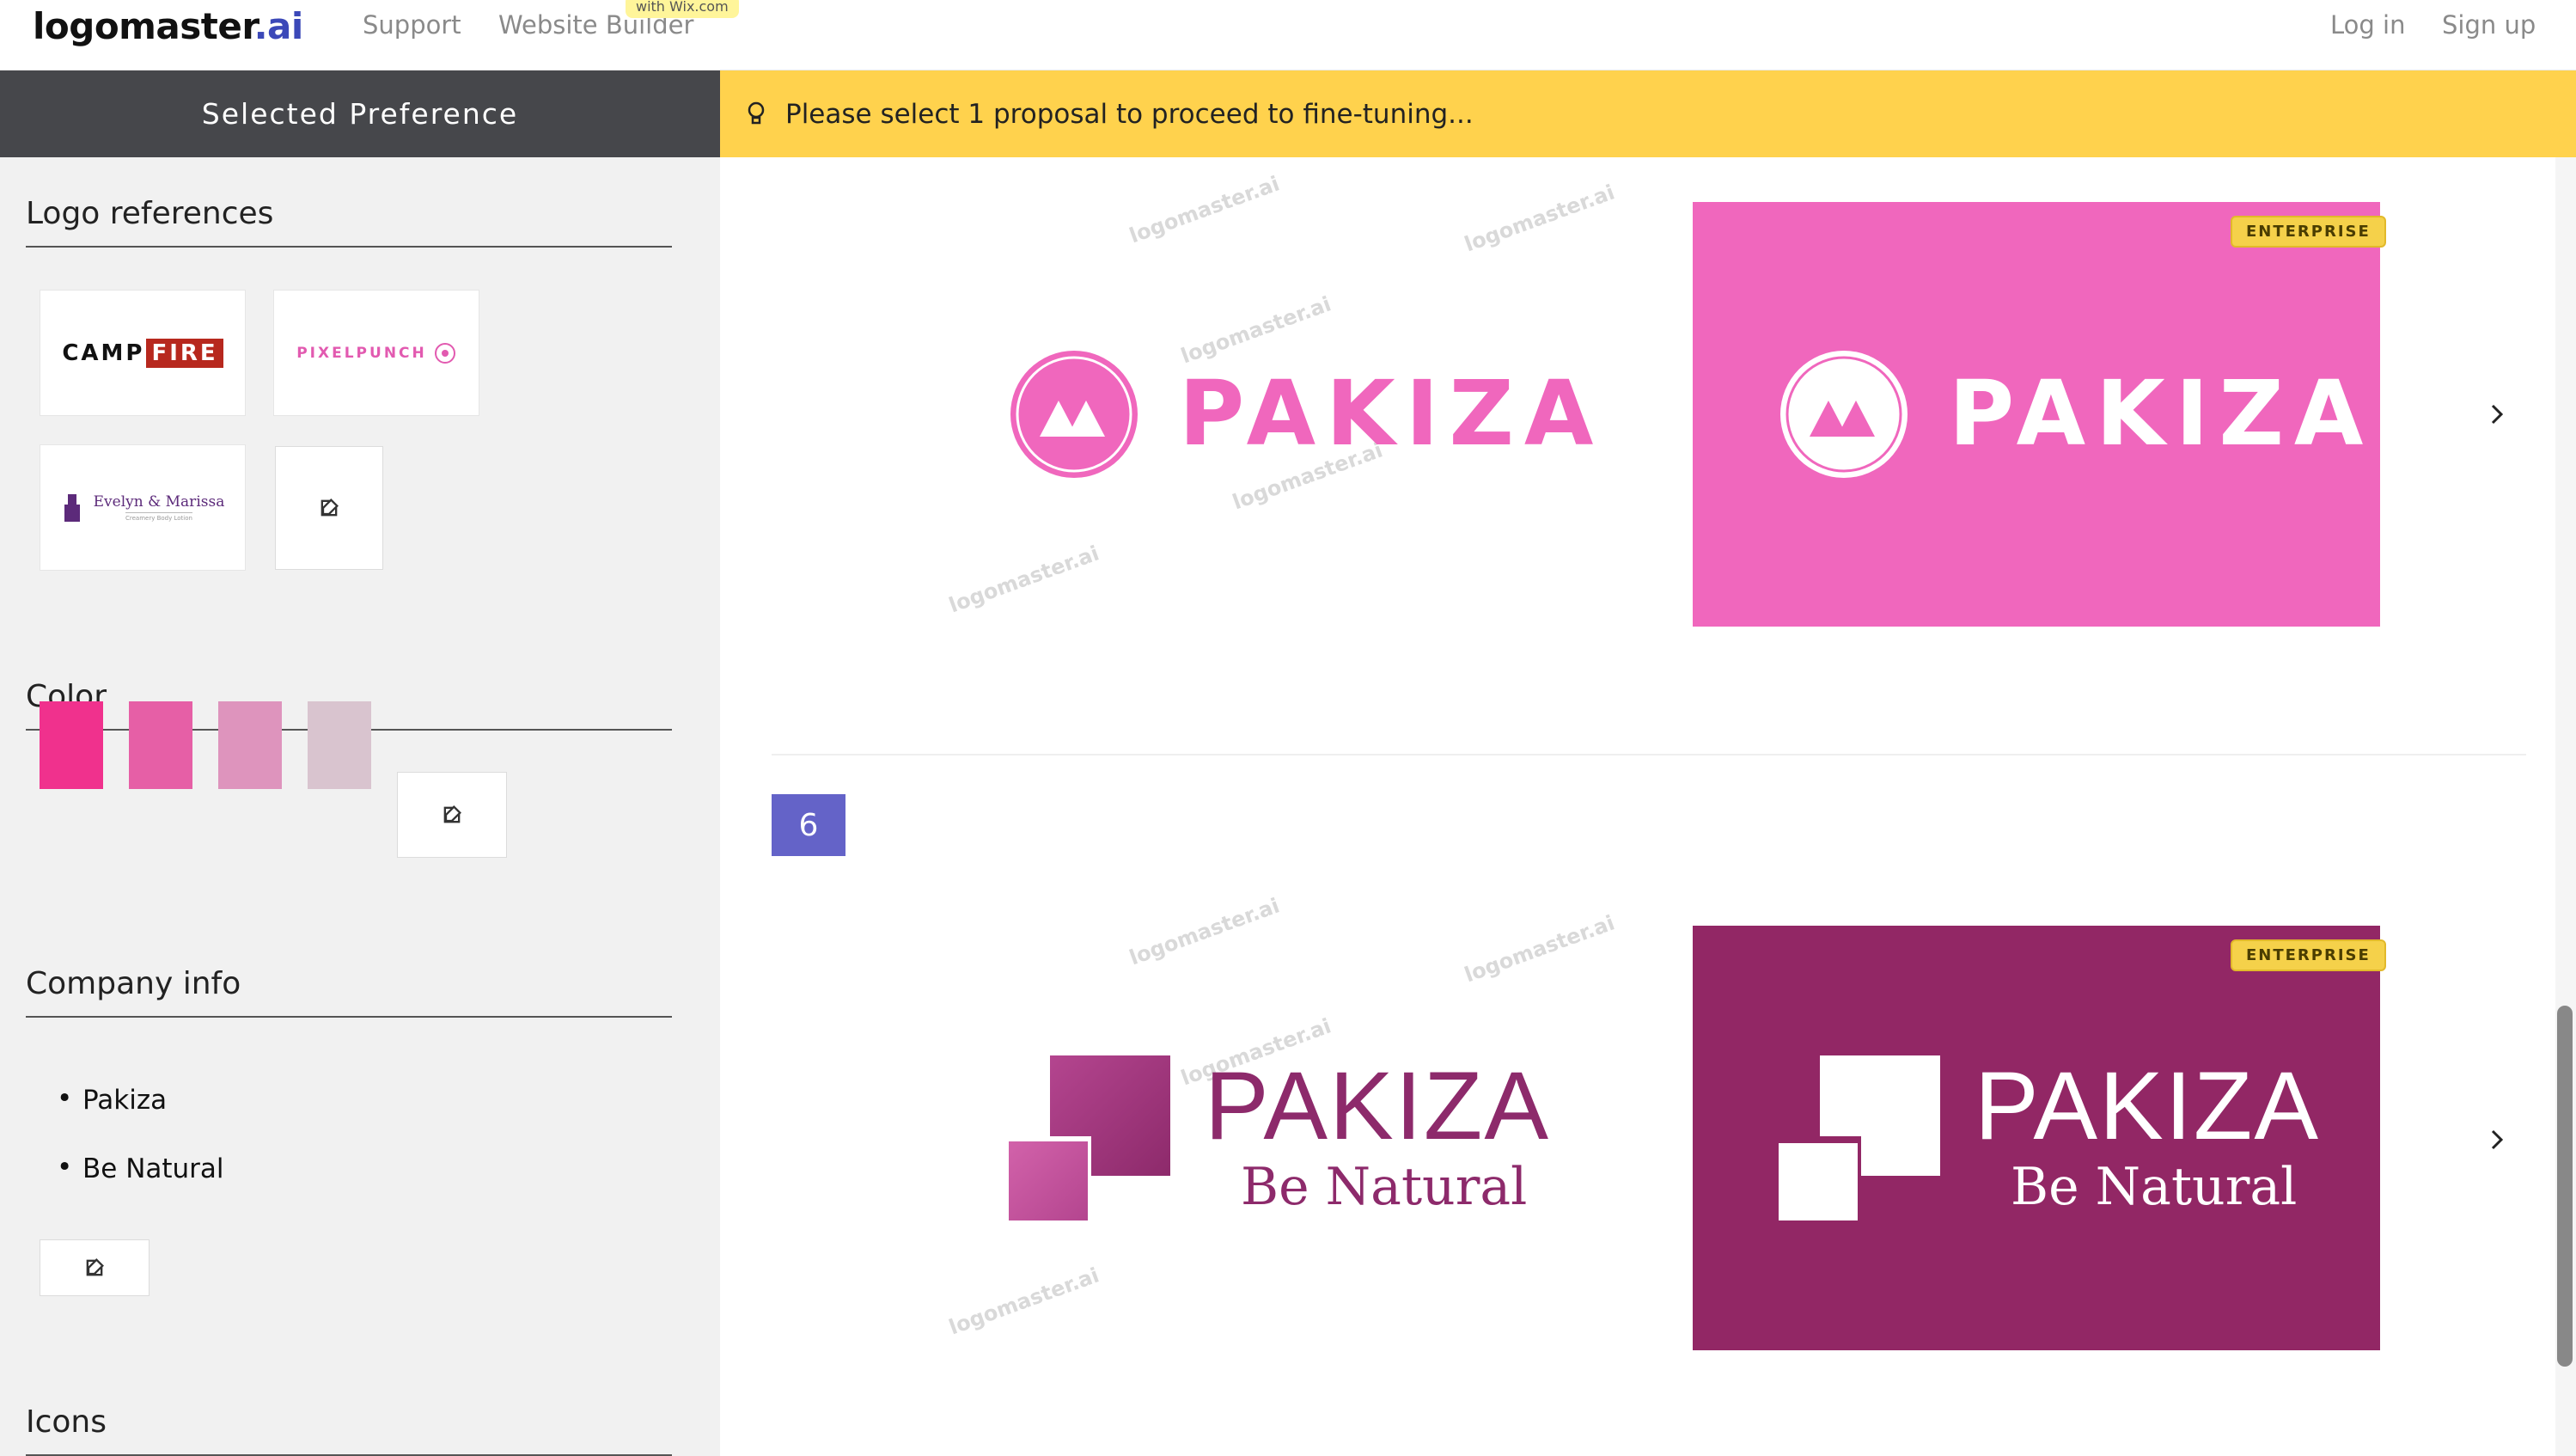 This screenshot has width=2576, height=1456. I want to click on lightbulb-icon, so click(756, 113).